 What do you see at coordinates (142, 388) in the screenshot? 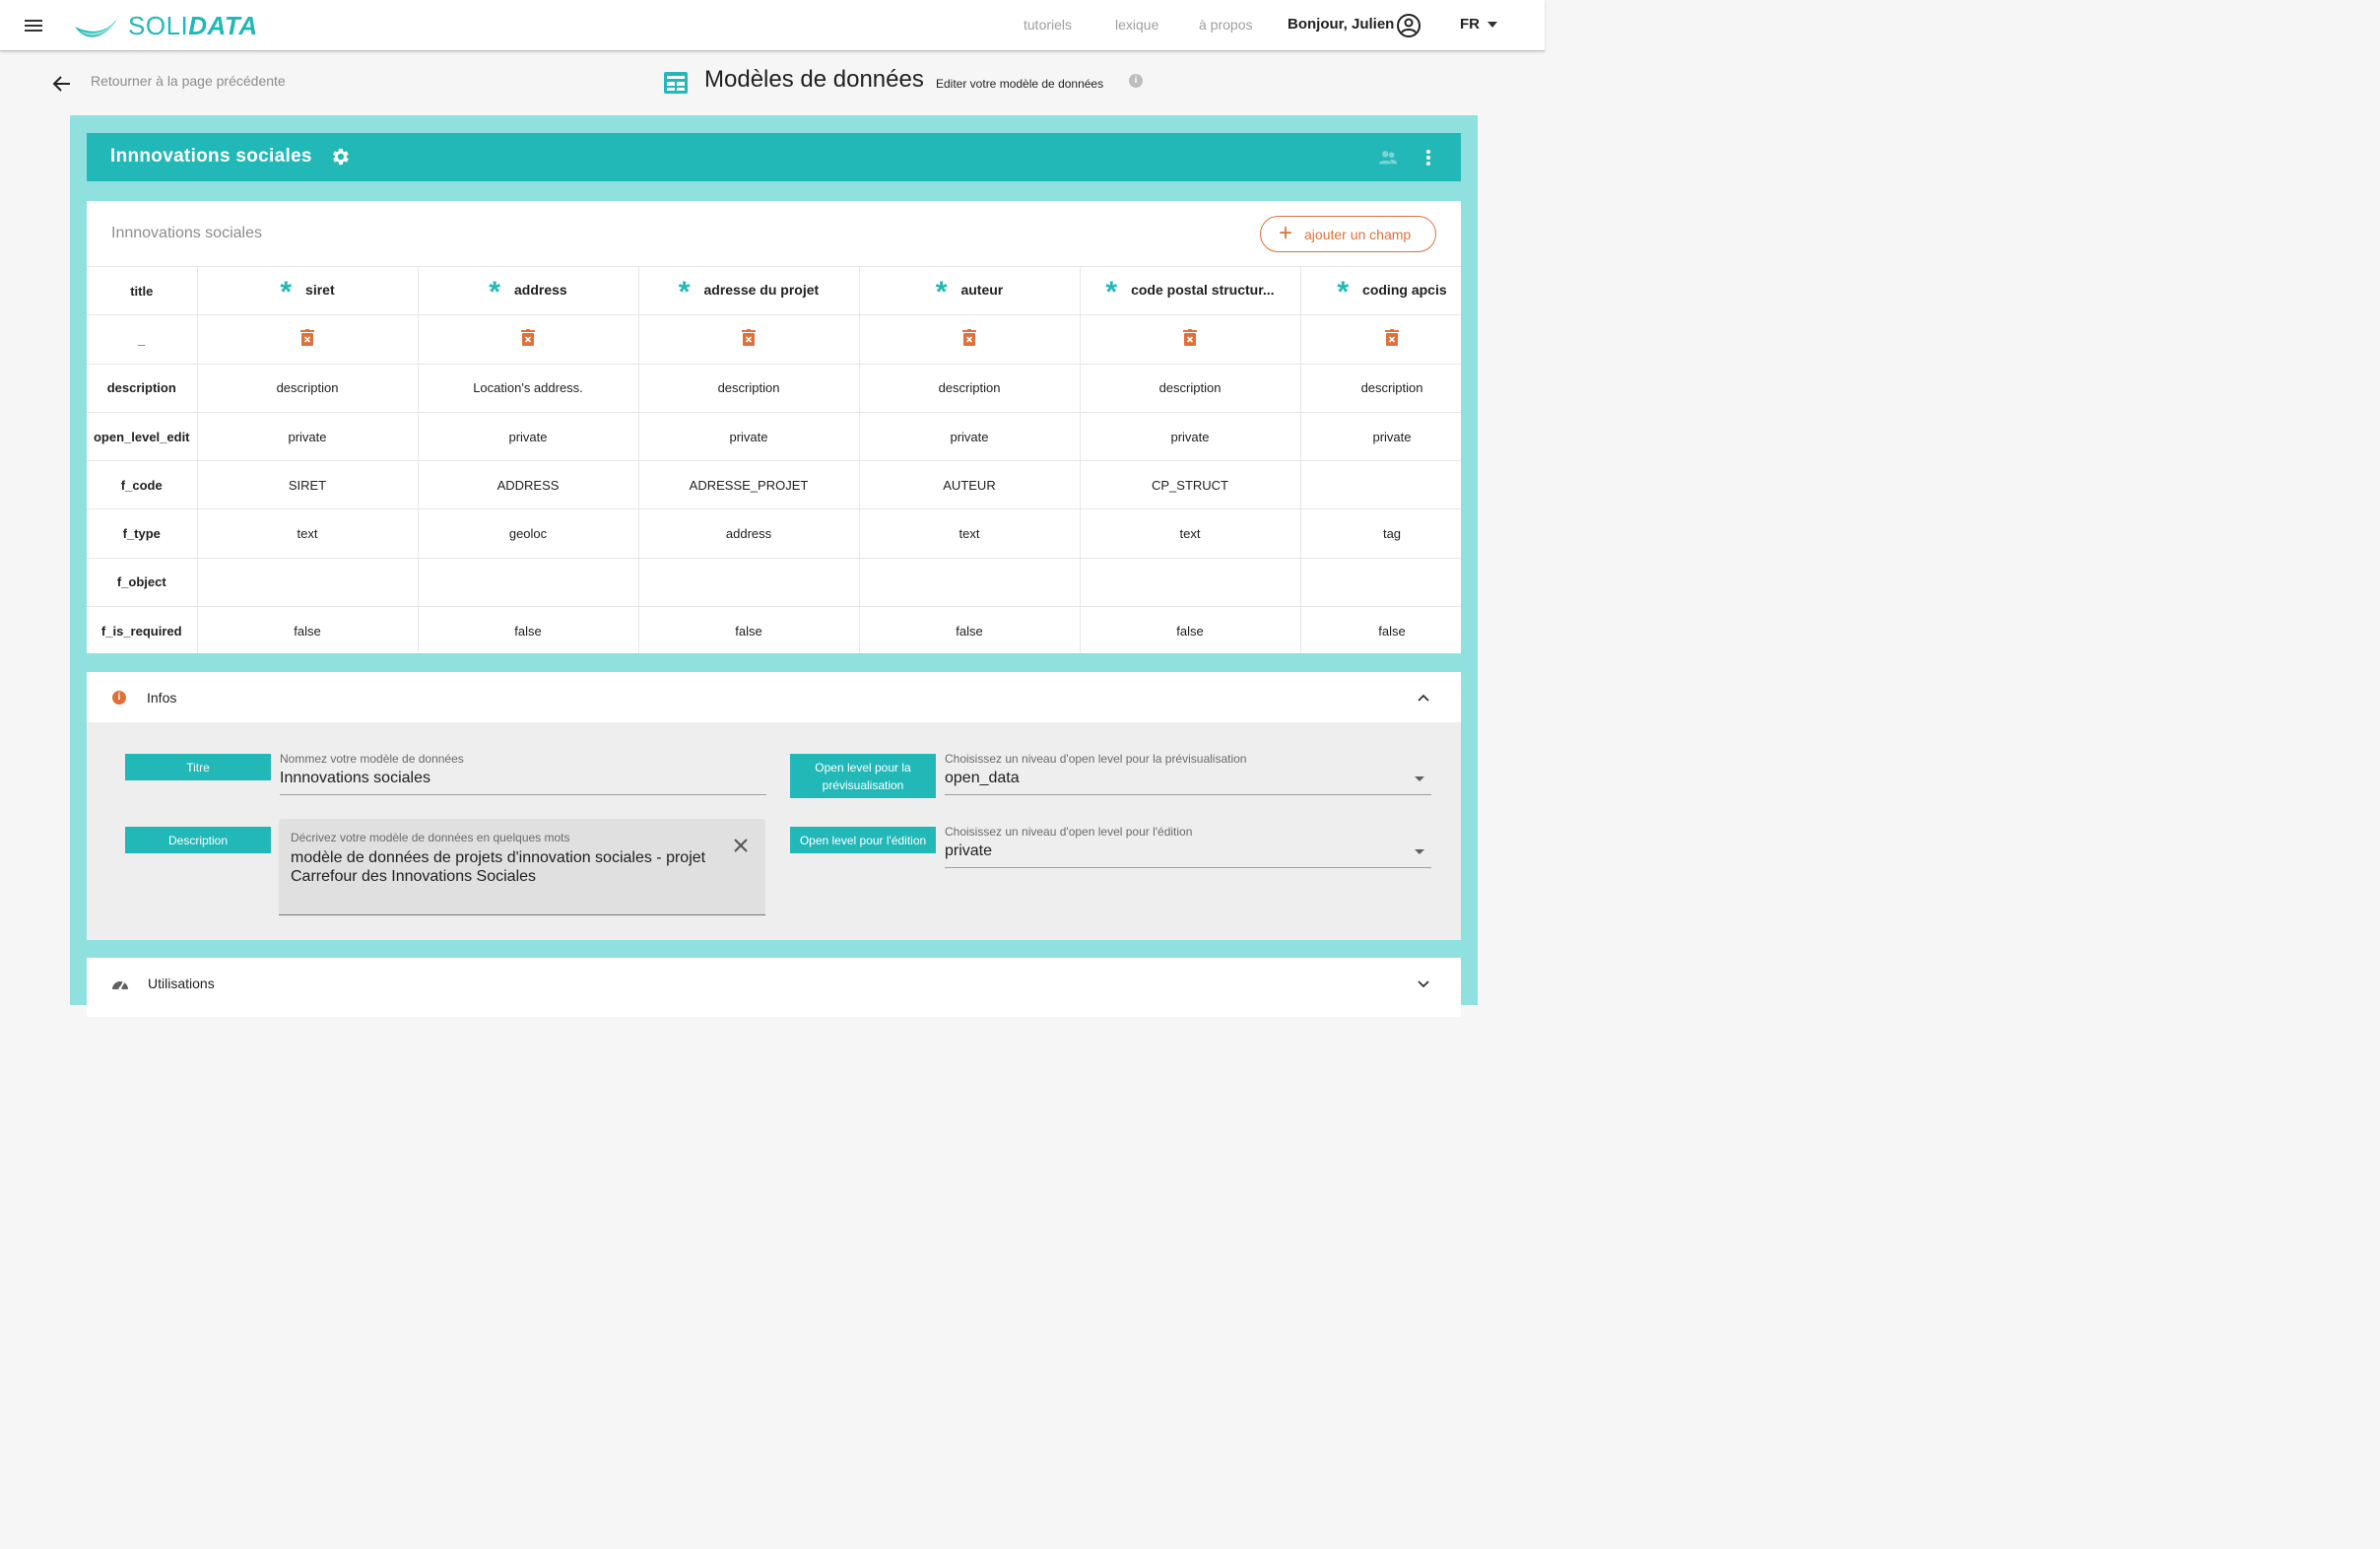
I see `row-header: description` at bounding box center [142, 388].